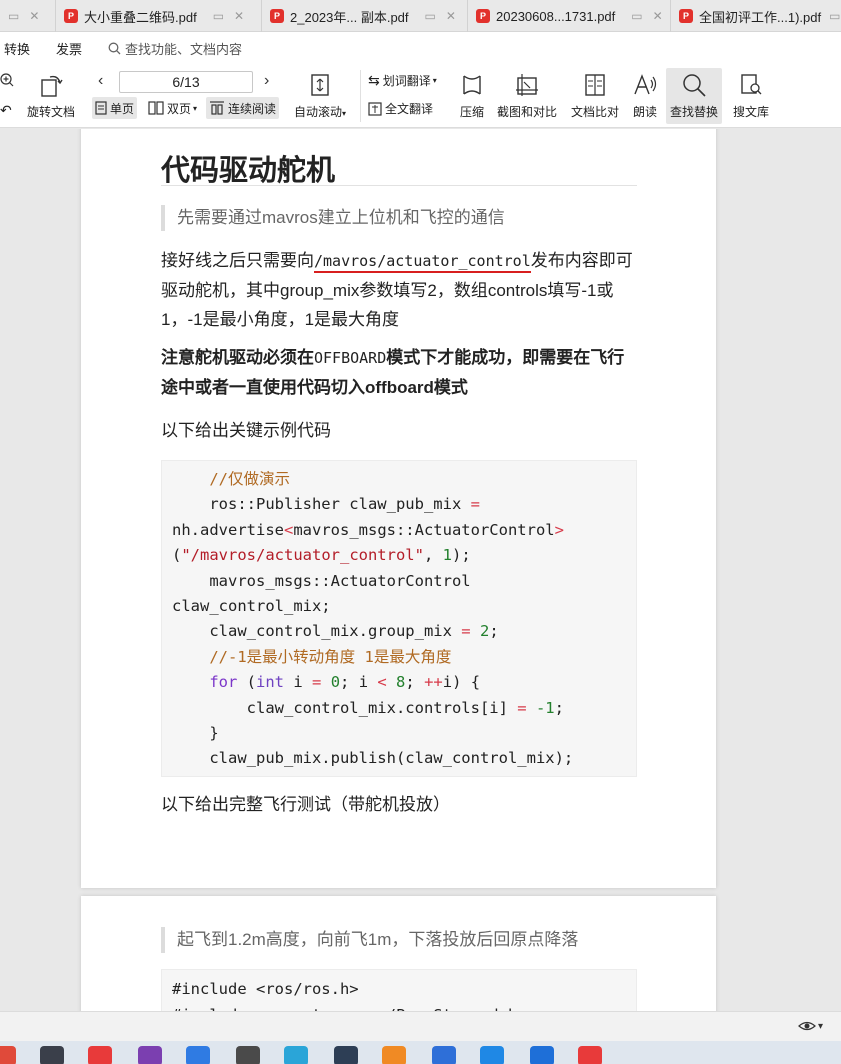 The width and height of the screenshot is (841, 1064). Describe the element at coordinates (444, 1055) in the screenshot. I see `vscode-app-icon` at that location.